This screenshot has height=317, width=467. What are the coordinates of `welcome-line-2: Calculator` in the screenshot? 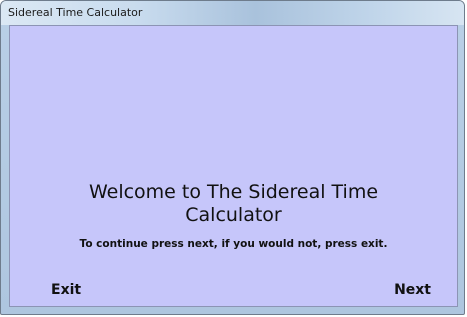 It's located at (233, 215).